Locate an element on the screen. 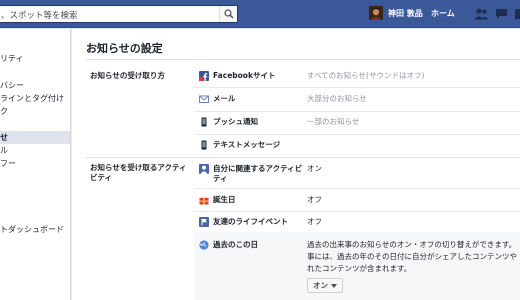  friend-requests-icon is located at coordinates (481, 14).